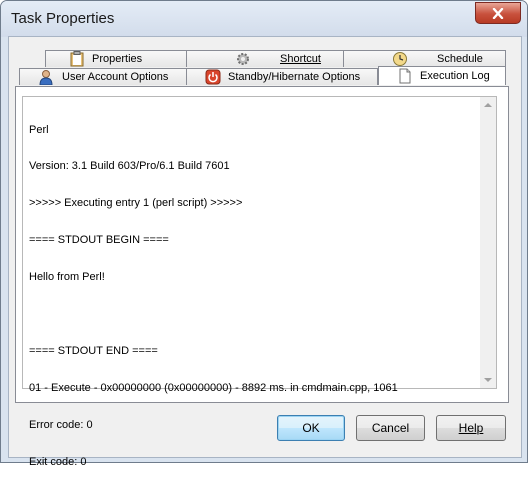 Image resolution: width=528 pixels, height=493 pixels. I want to click on help-button: Help, so click(471, 428).